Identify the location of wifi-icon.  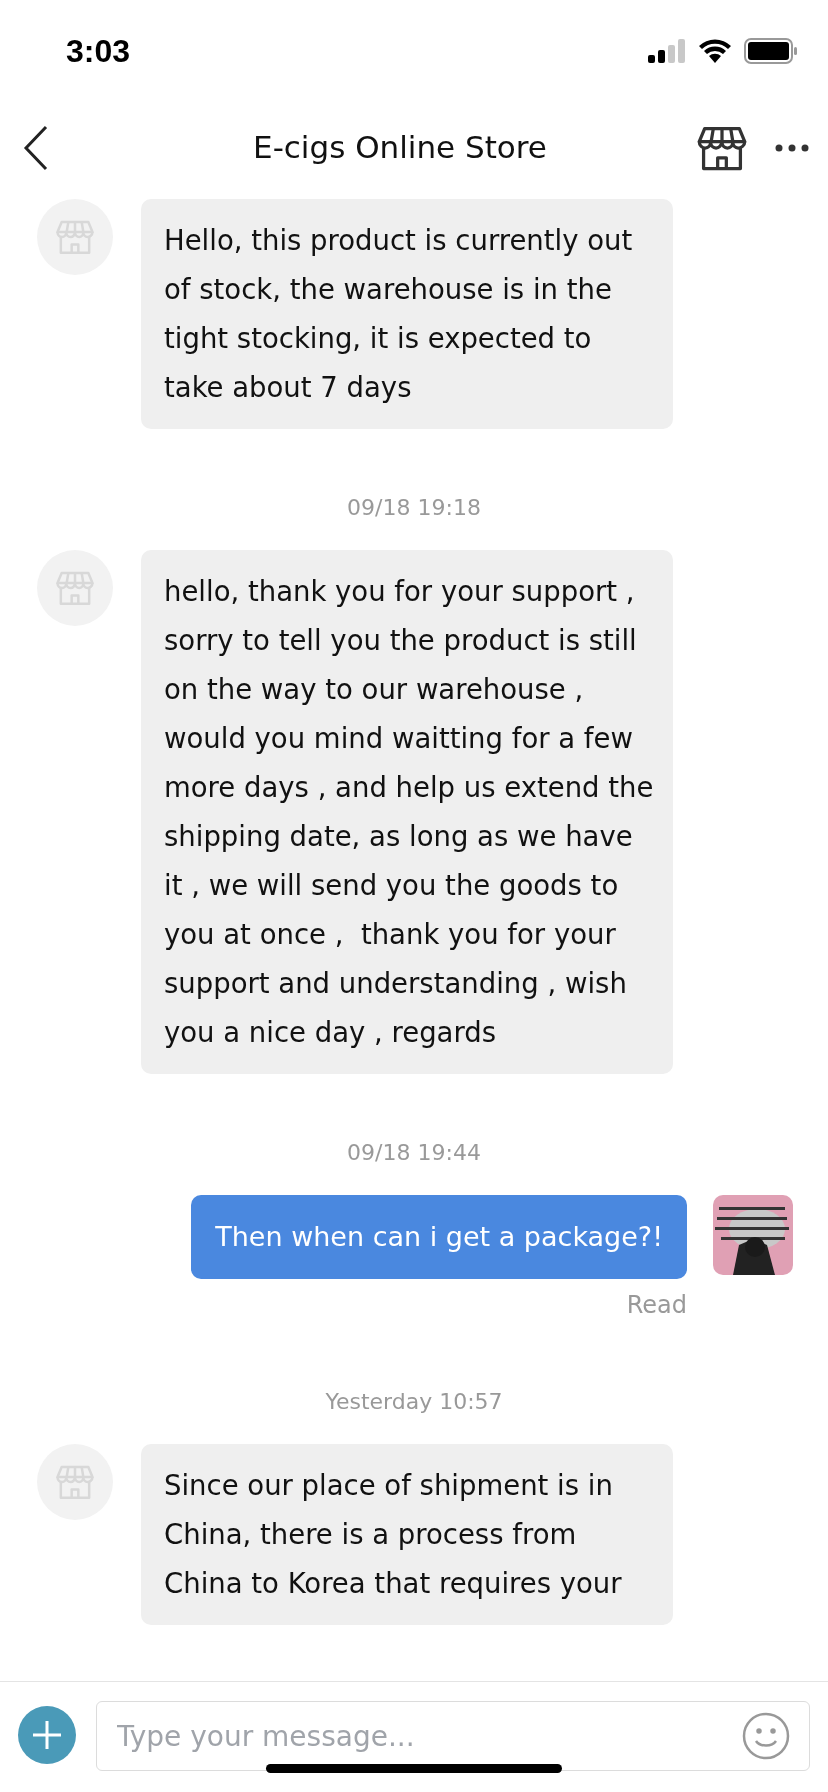
(715, 51).